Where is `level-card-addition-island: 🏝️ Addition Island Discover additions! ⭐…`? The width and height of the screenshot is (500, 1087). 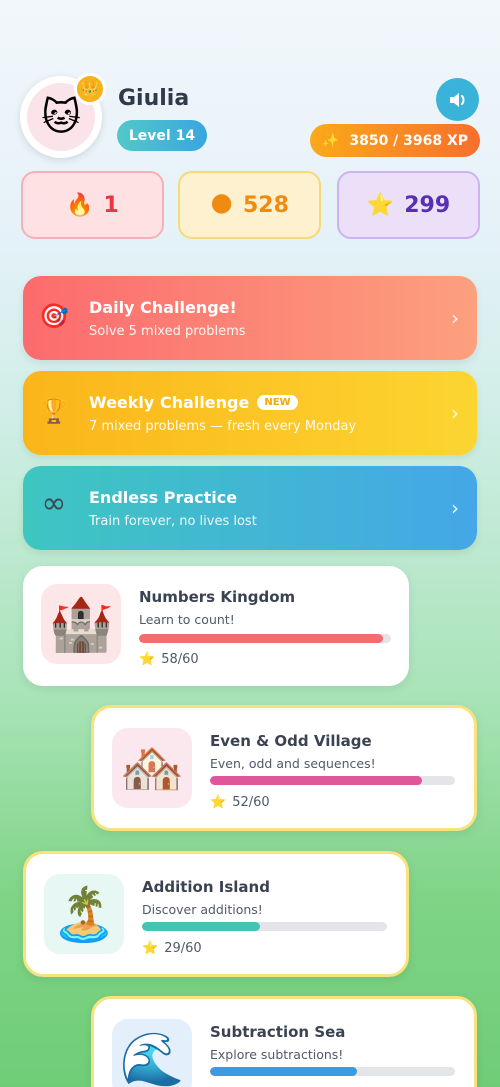
level-card-addition-island: 🏝️ Addition Island Discover additions! ⭐… is located at coordinates (216, 914).